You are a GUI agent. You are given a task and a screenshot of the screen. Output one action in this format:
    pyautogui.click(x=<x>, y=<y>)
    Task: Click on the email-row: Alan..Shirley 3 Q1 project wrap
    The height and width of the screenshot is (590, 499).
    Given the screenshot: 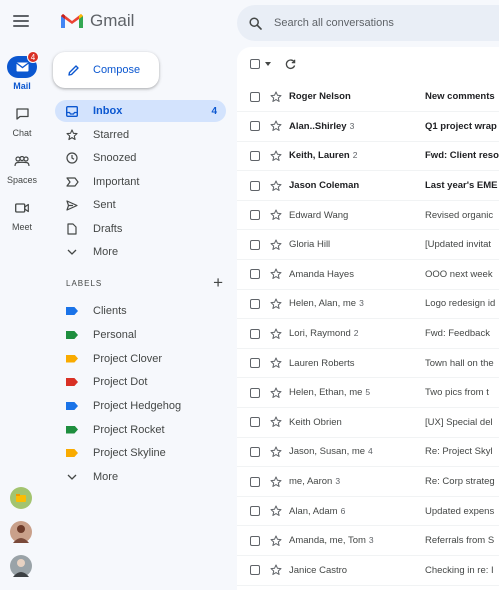 What is the action you would take?
    pyautogui.click(x=368, y=127)
    